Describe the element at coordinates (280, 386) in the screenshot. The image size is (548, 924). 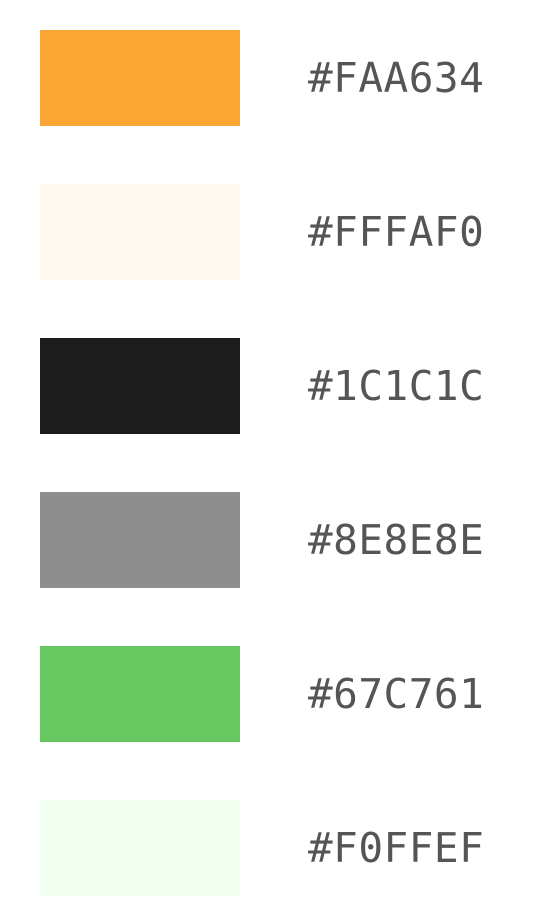
I see `palette-row-black: #1C1C1C` at that location.